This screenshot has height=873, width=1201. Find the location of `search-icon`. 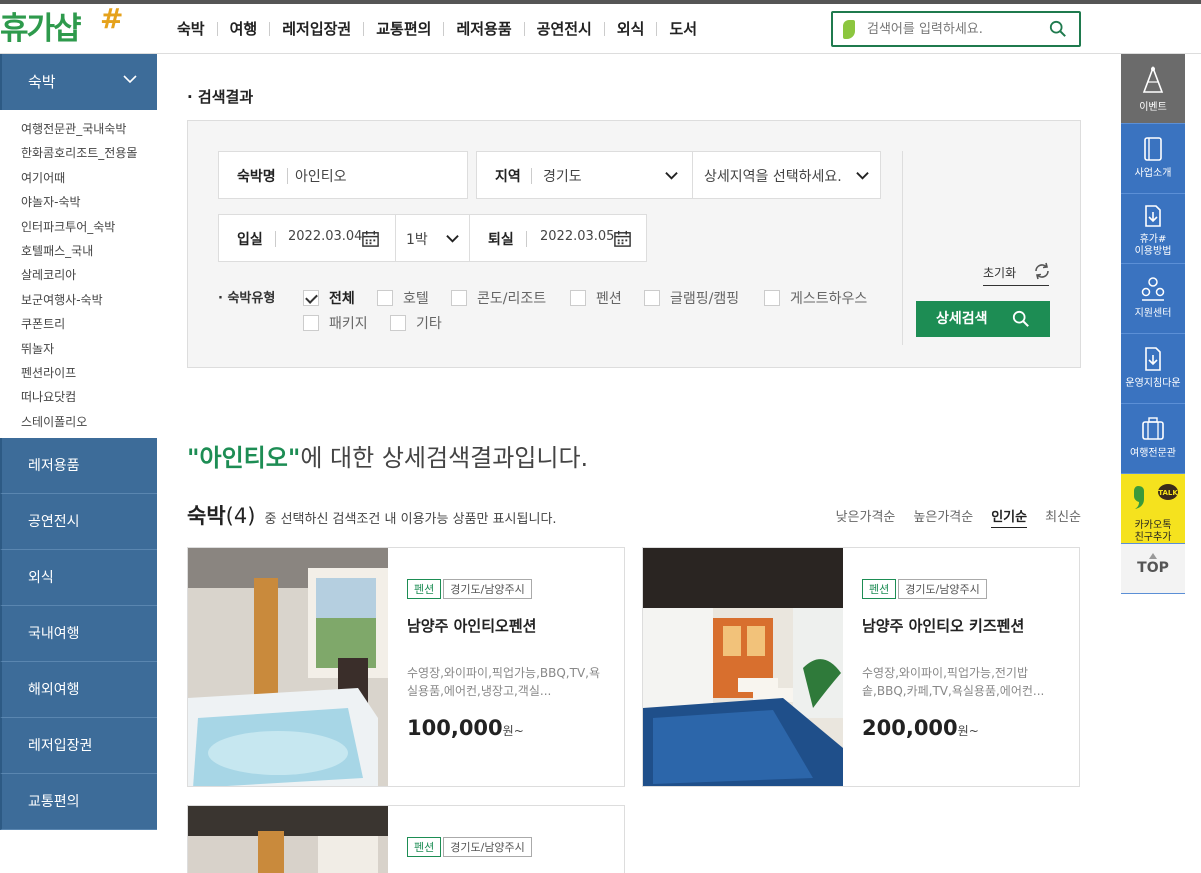

search-icon is located at coordinates (1058, 29).